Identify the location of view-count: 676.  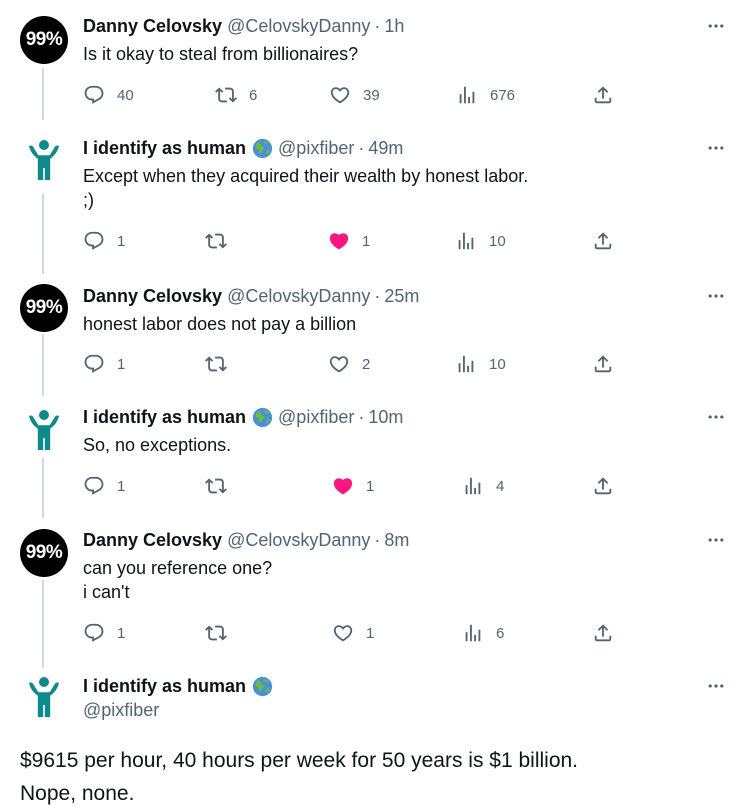
(503, 95).